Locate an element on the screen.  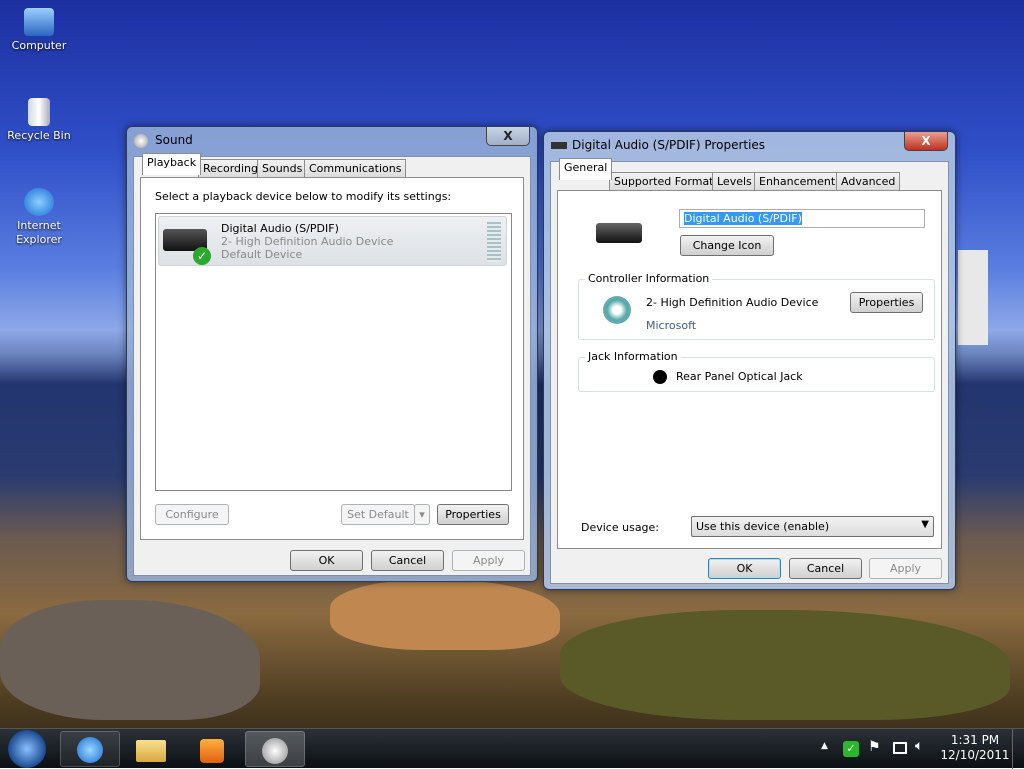
tab-supported-formats: Supported Formats is located at coordinates (667, 181).